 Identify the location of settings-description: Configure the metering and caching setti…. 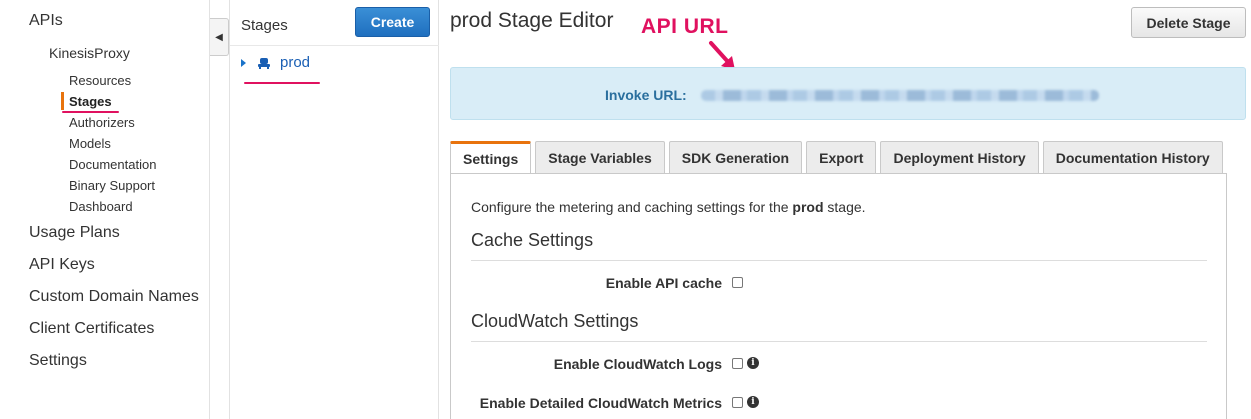
(668, 207).